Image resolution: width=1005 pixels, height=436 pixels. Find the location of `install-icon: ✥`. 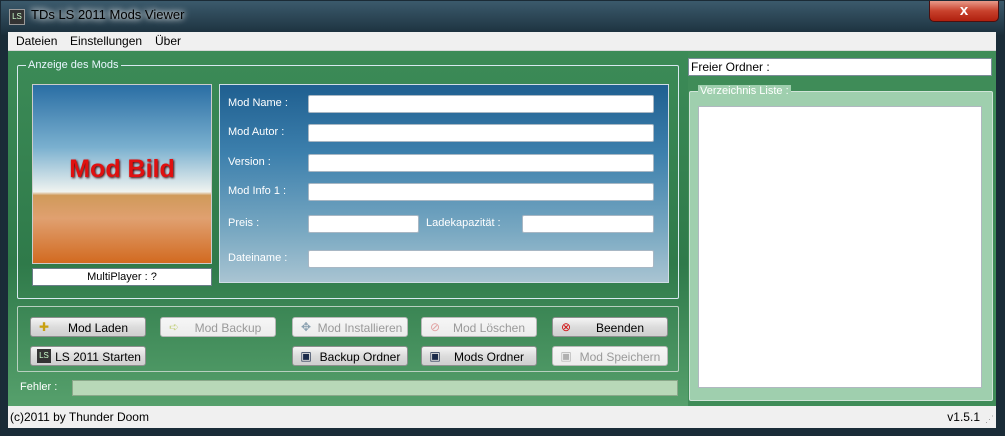

install-icon: ✥ is located at coordinates (306, 327).